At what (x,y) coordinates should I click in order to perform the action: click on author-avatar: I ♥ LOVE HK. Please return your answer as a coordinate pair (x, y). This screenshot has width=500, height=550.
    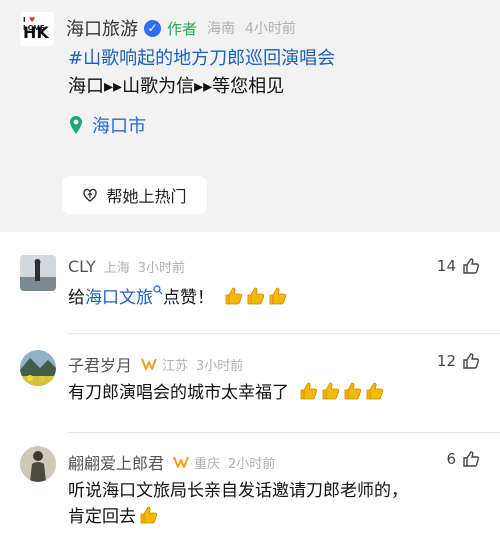
    Looking at the image, I should click on (37, 29).